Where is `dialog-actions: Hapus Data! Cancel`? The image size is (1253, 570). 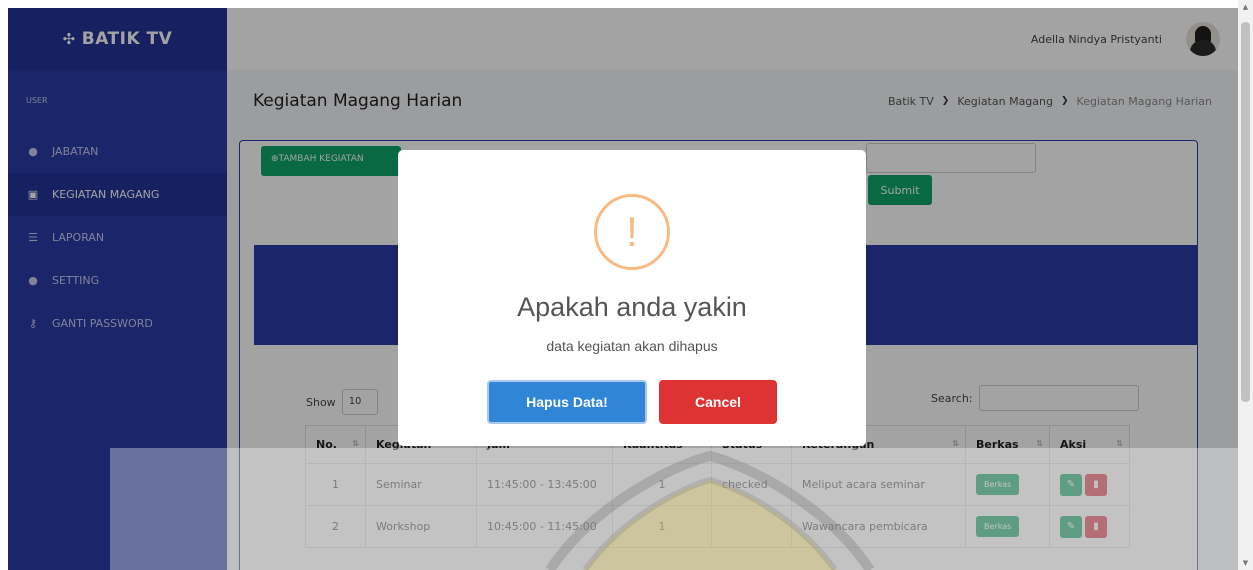
dialog-actions: Hapus Data! Cancel is located at coordinates (632, 402).